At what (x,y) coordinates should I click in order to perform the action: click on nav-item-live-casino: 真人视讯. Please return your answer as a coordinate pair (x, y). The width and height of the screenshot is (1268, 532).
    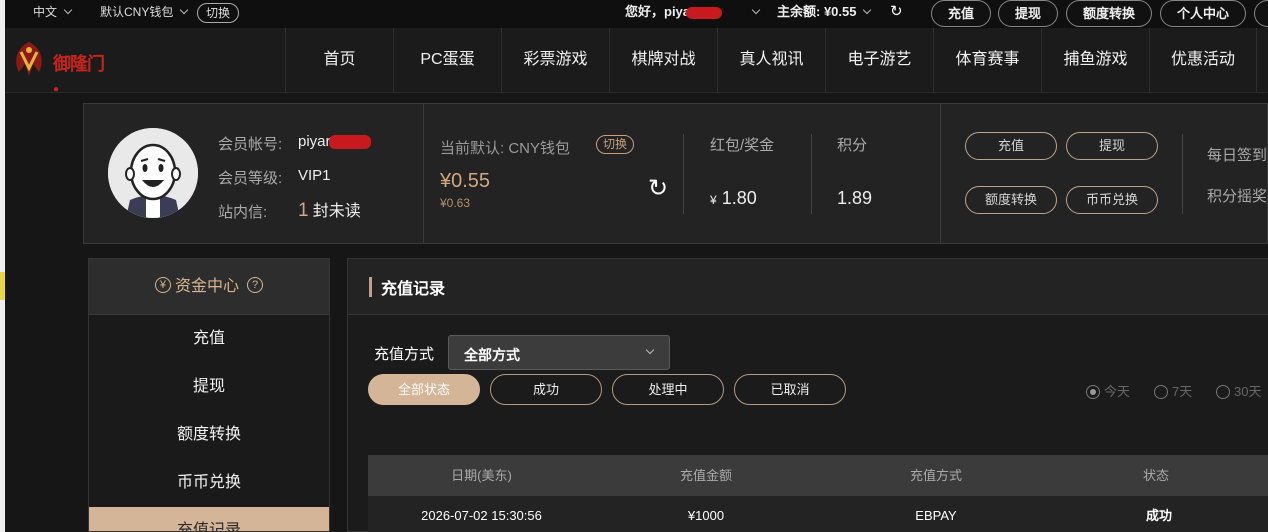
    Looking at the image, I should click on (771, 60).